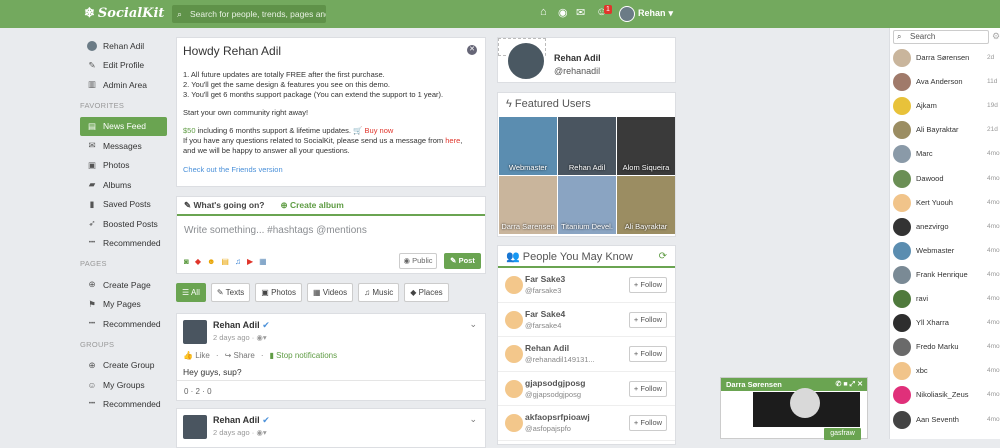 The image size is (1000, 448). I want to click on chat-contact: Kert Yuouh 4mo, so click(945, 203).